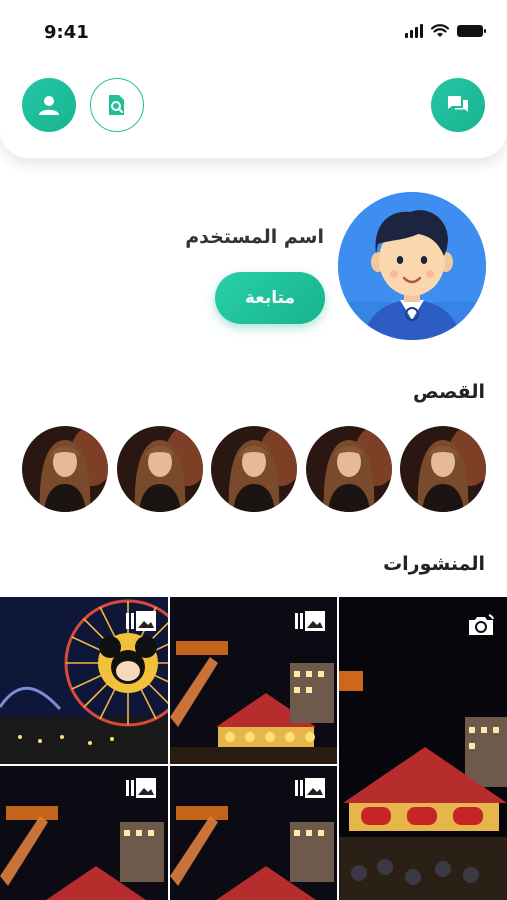  What do you see at coordinates (471, 31) in the screenshot?
I see `battery-icon` at bounding box center [471, 31].